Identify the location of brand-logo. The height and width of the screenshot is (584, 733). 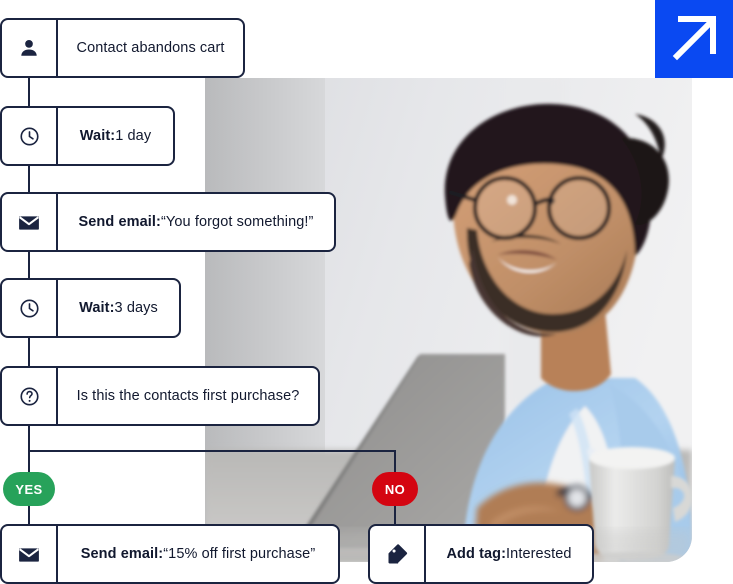
(694, 39).